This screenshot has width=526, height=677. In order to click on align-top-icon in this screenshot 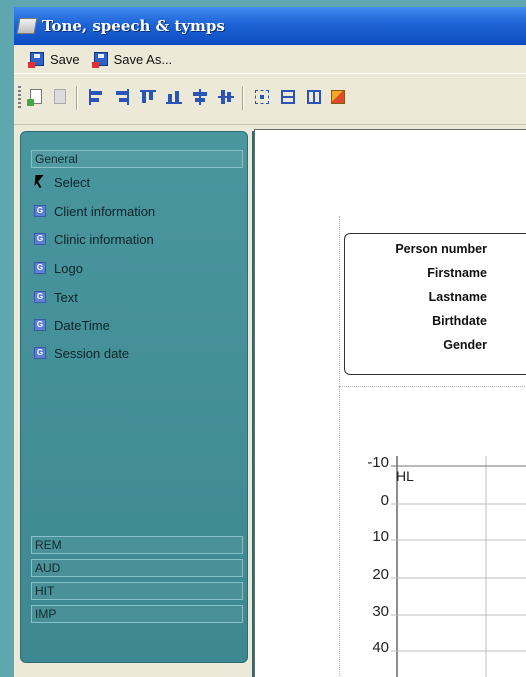, I will do `click(148, 97)`.